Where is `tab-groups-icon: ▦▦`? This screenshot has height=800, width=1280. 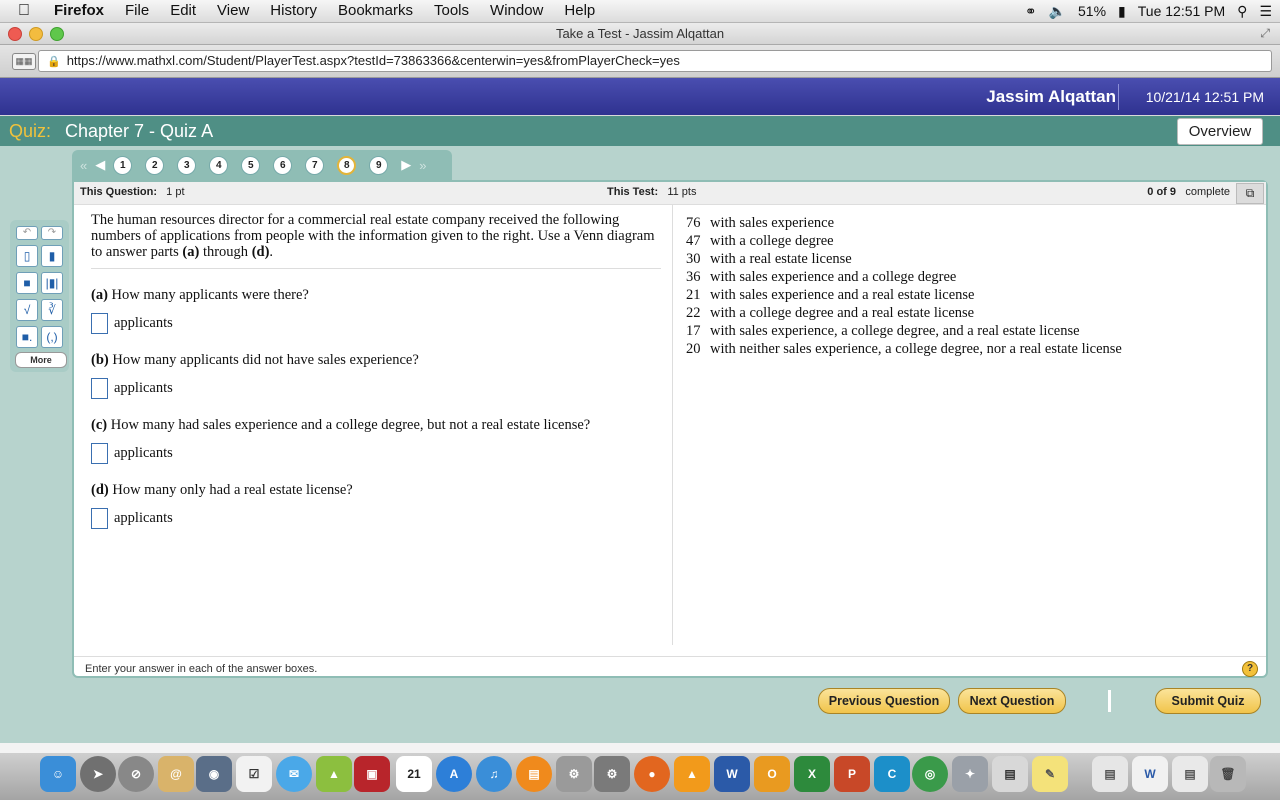
tab-groups-icon: ▦▦ is located at coordinates (24, 61).